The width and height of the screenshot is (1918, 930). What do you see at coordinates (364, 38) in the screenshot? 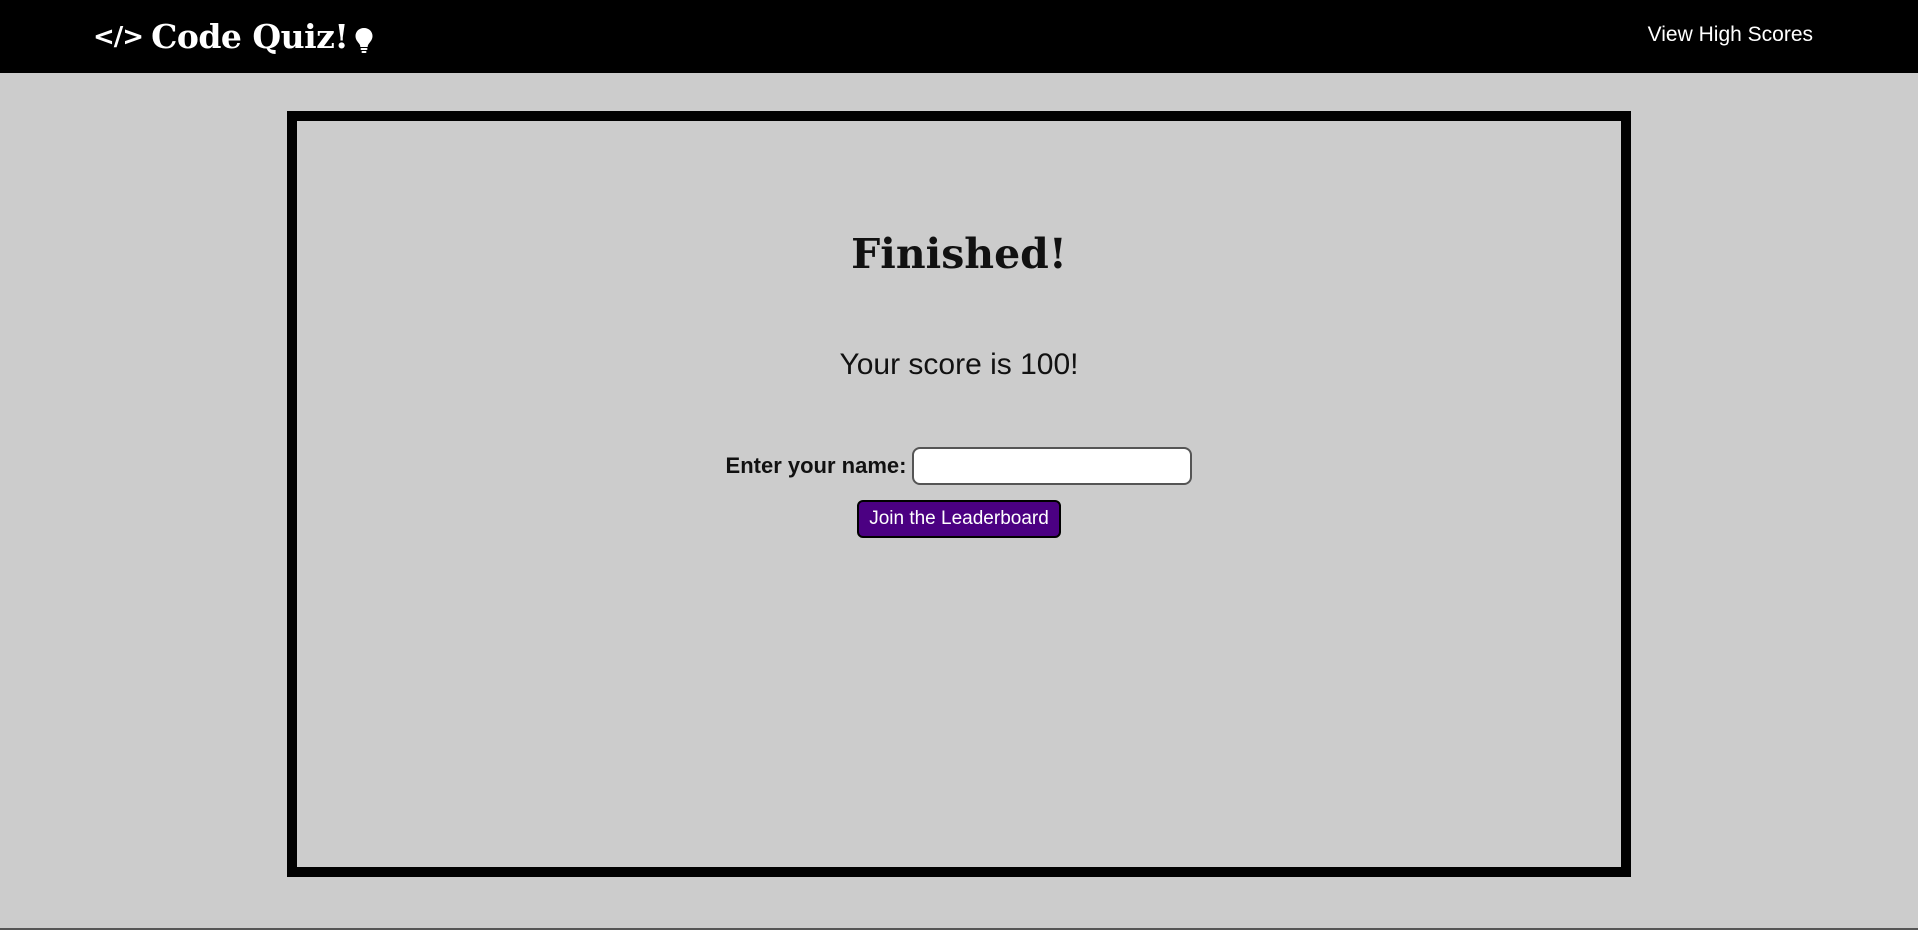
I see `lightbulb-icon` at bounding box center [364, 38].